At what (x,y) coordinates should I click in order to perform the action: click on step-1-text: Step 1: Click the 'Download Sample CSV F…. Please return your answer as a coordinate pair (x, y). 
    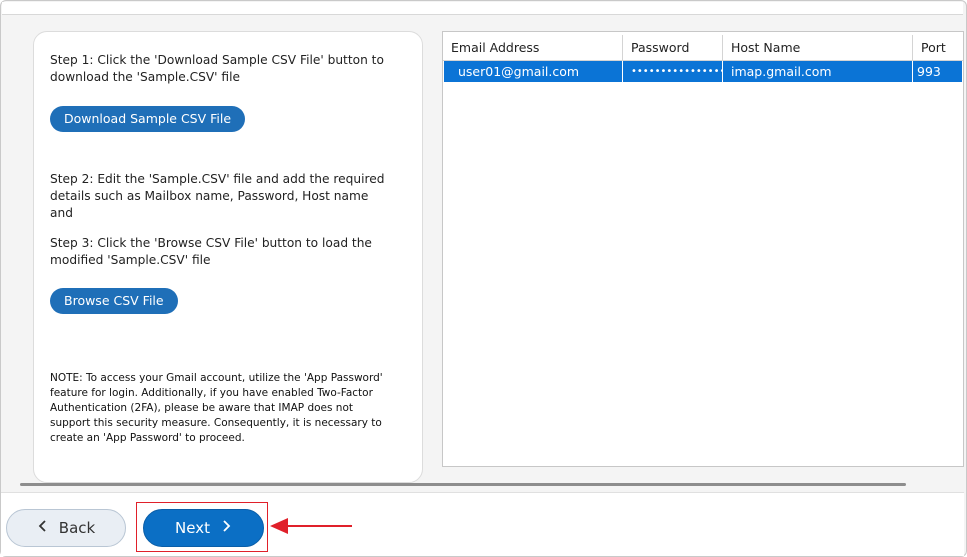
    Looking at the image, I should click on (217, 68).